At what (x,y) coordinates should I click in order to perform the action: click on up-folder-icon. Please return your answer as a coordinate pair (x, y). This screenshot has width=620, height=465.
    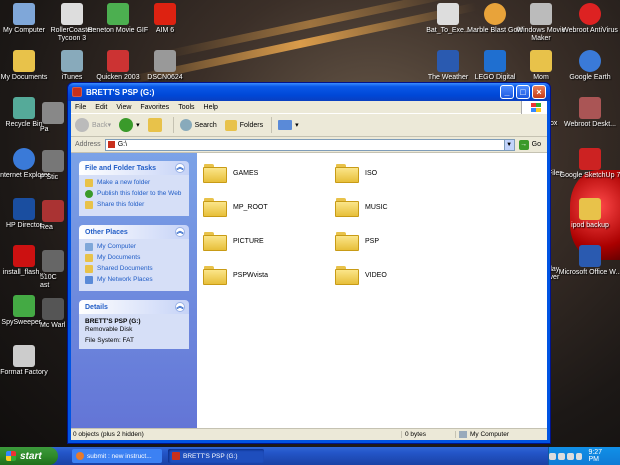
    Looking at the image, I should click on (154, 125).